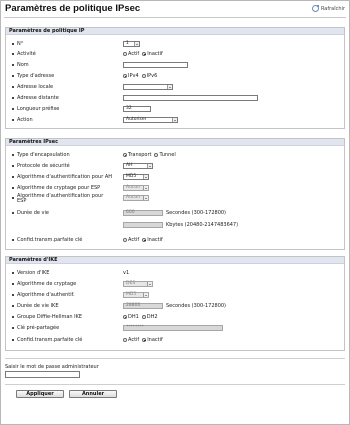 This screenshot has width=350, height=425. I want to click on row-address-type: Type d'adresse IPv4 IPv6, so click(175, 76).